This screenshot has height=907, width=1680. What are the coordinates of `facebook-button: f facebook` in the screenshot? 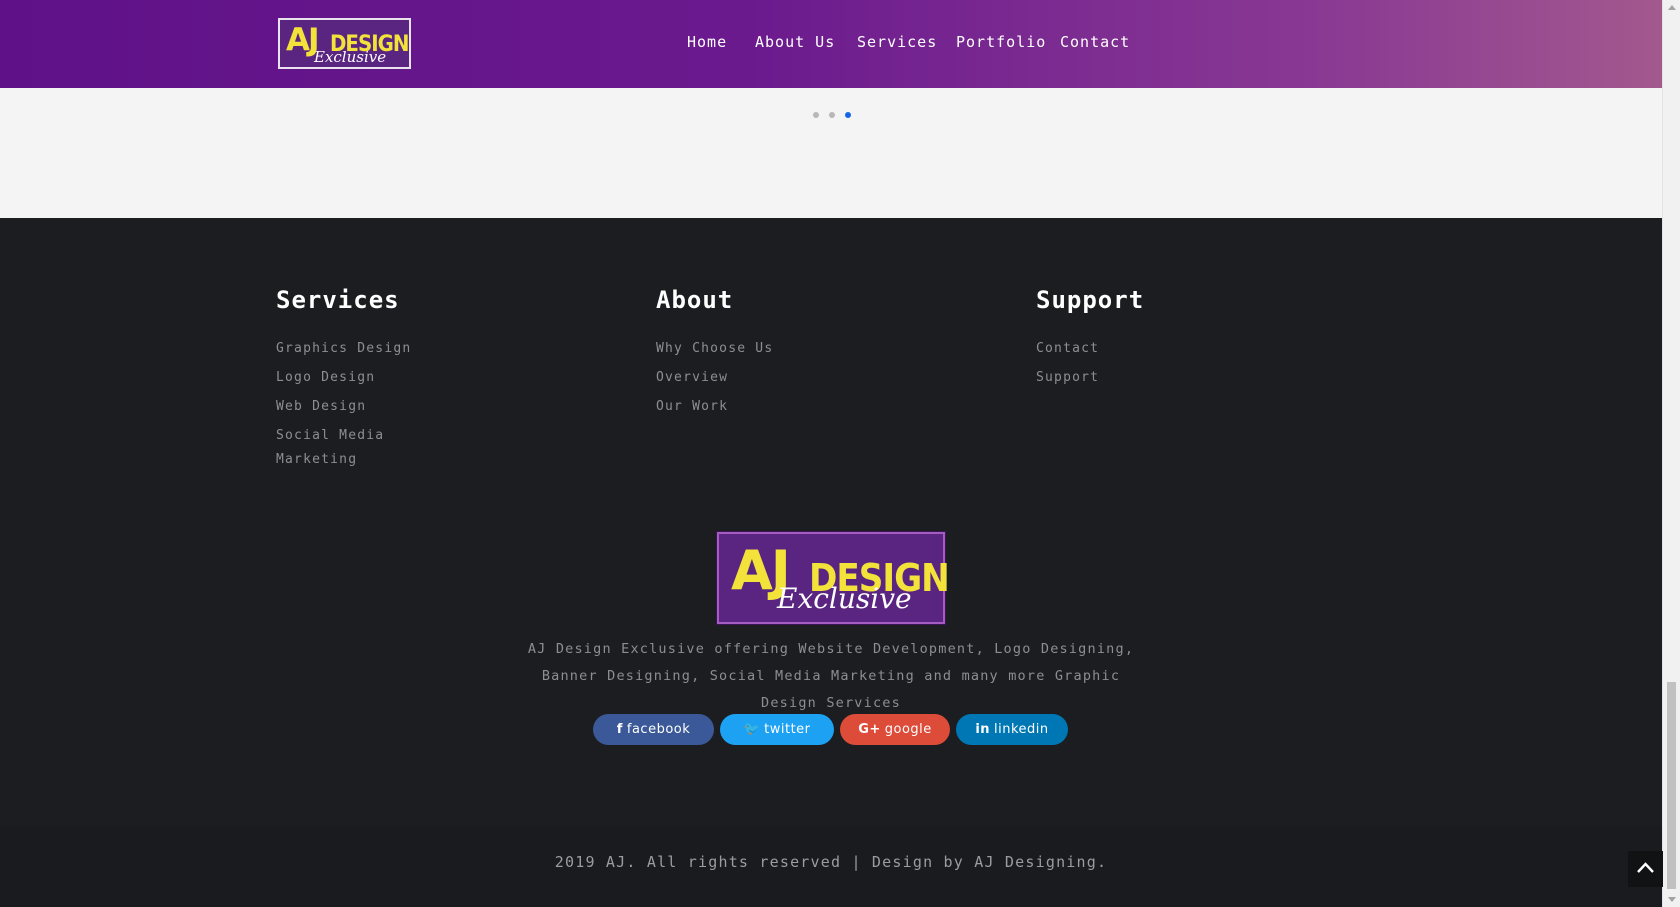 It's located at (653, 729).